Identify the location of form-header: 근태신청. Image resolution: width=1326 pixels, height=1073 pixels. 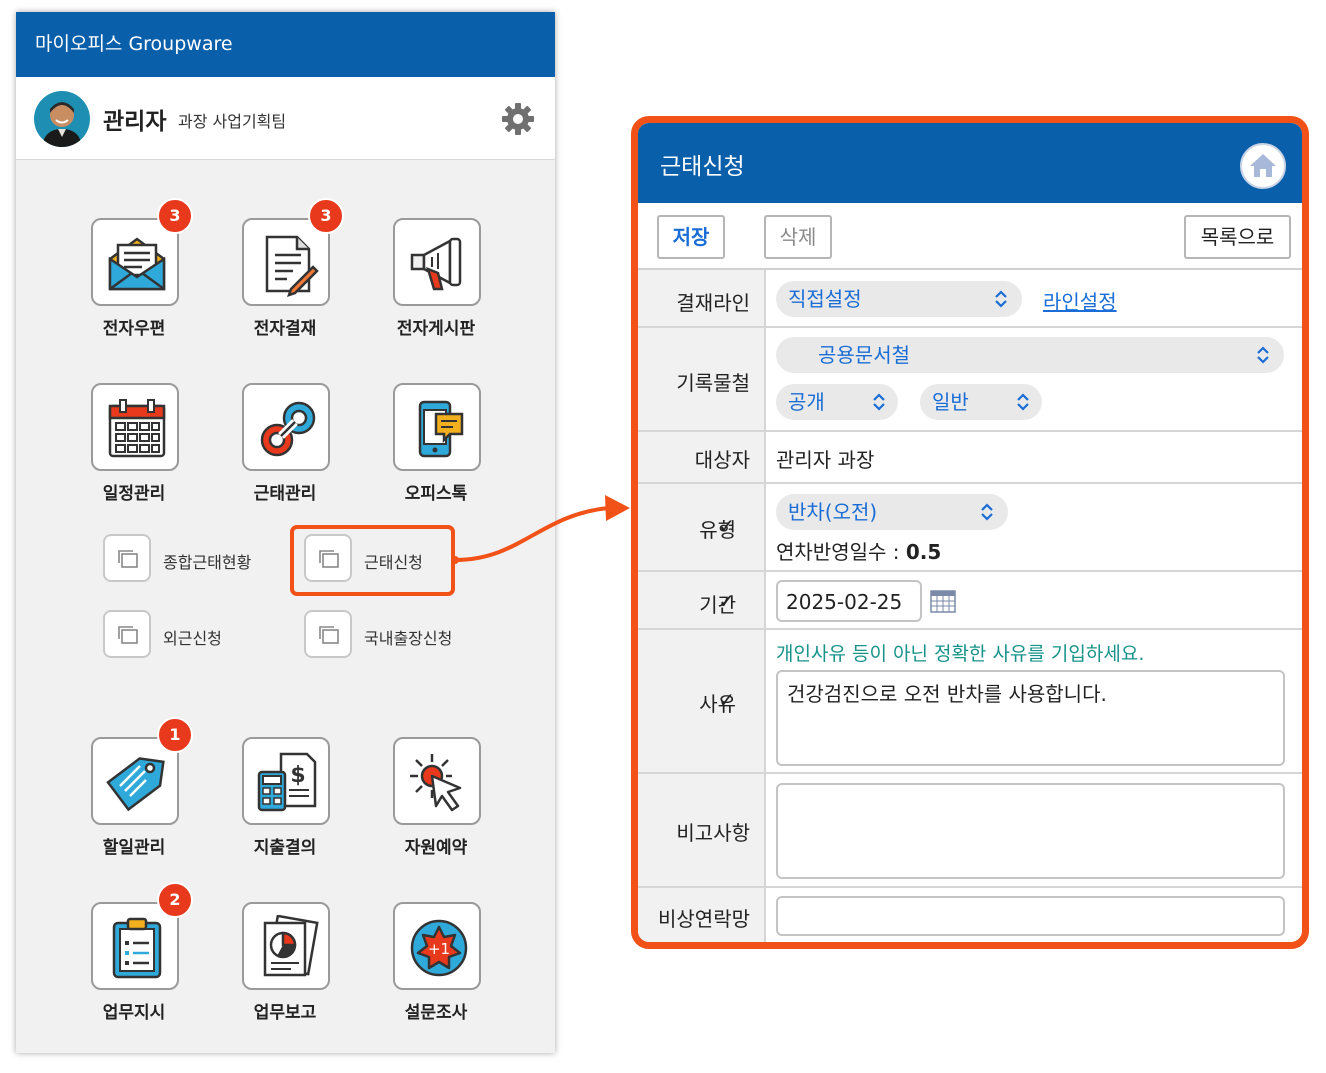
(970, 163).